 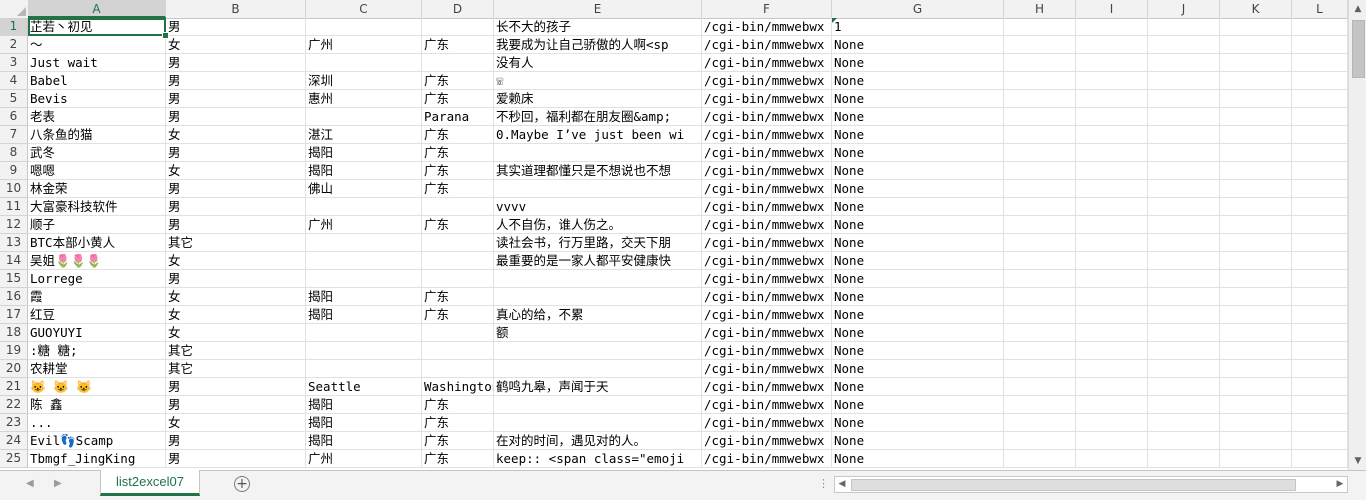 What do you see at coordinates (767, 171) in the screenshot?
I see `cell-f9: /cgi-bin/mmwebwx` at bounding box center [767, 171].